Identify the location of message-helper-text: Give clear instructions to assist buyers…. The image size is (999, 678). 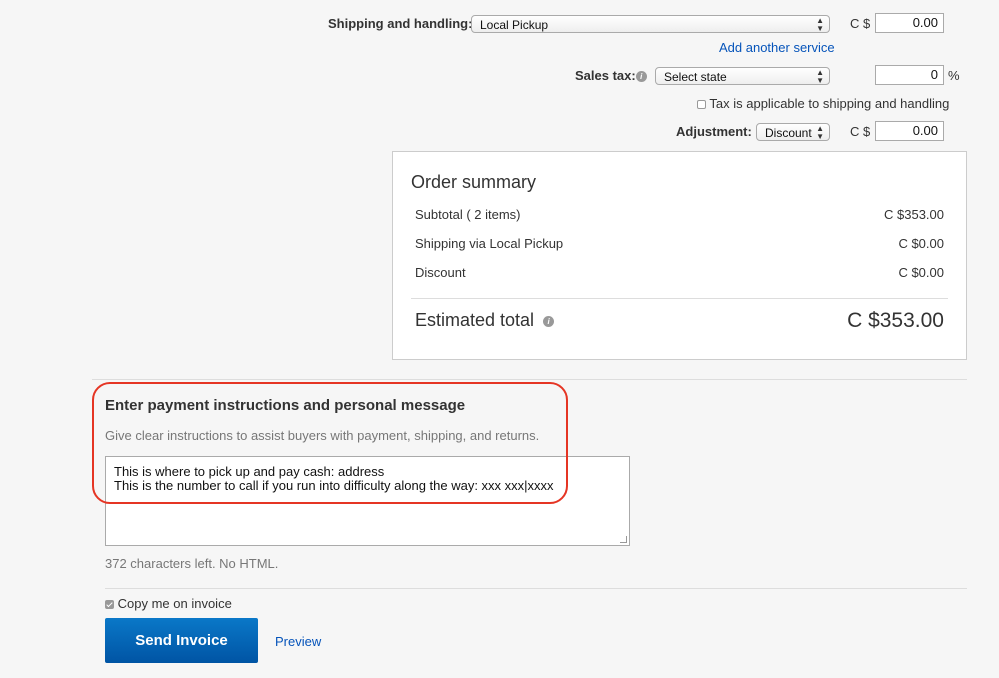
(322, 435).